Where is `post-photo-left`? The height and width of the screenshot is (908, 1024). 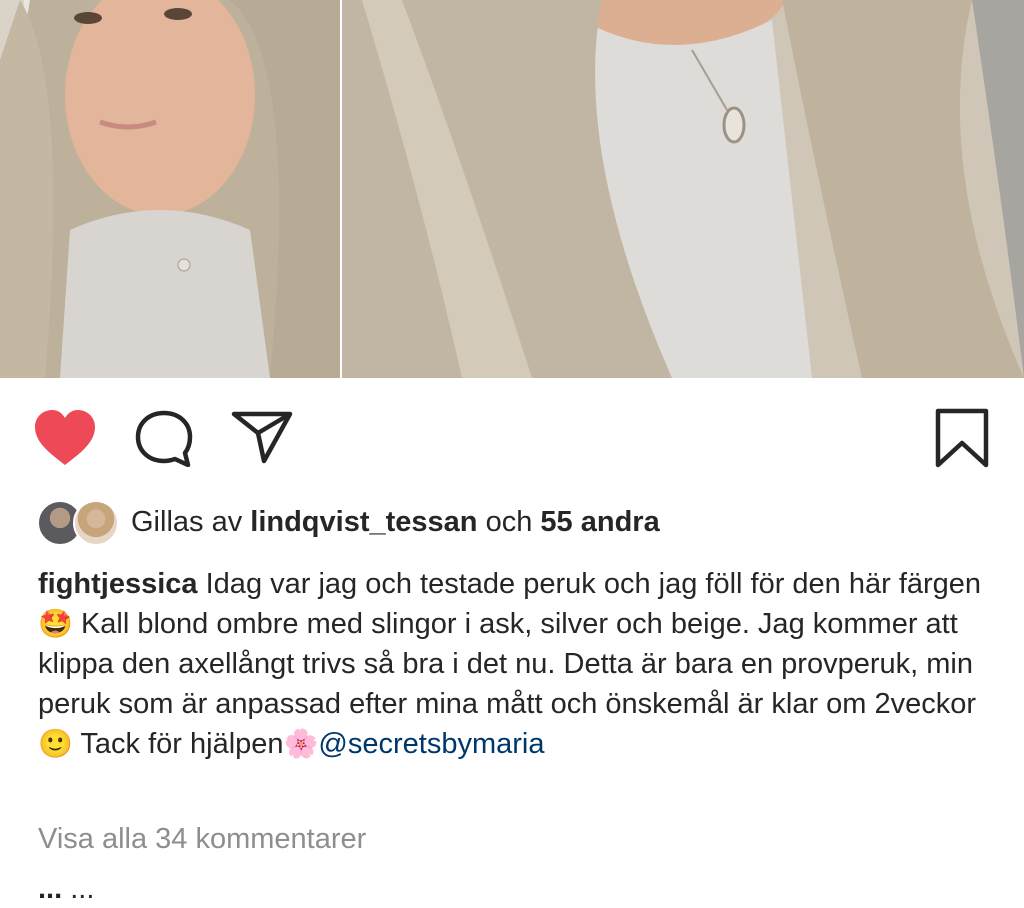 post-photo-left is located at coordinates (170, 189).